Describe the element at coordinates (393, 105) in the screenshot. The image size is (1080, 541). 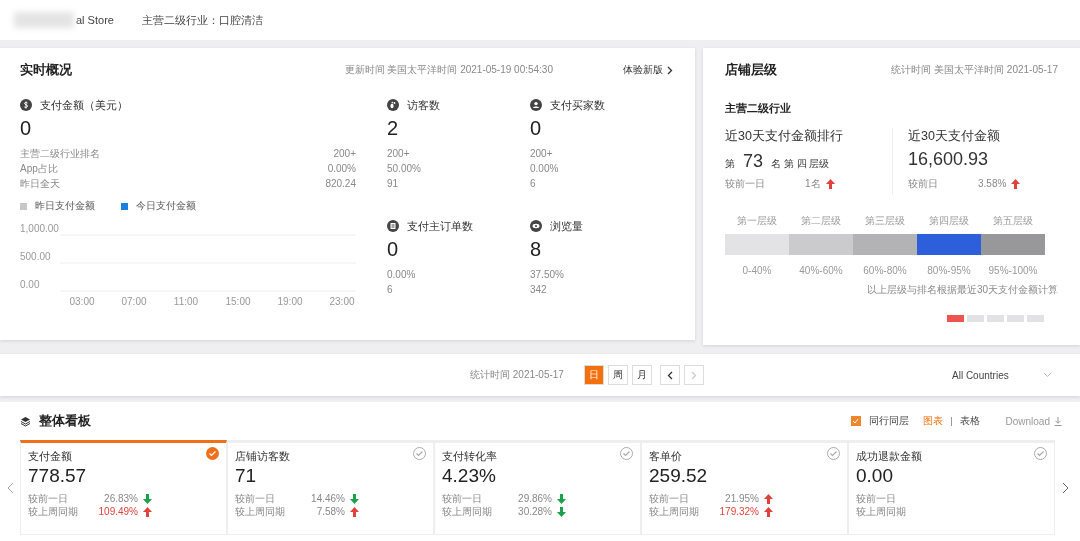
I see `footprint-icon` at that location.